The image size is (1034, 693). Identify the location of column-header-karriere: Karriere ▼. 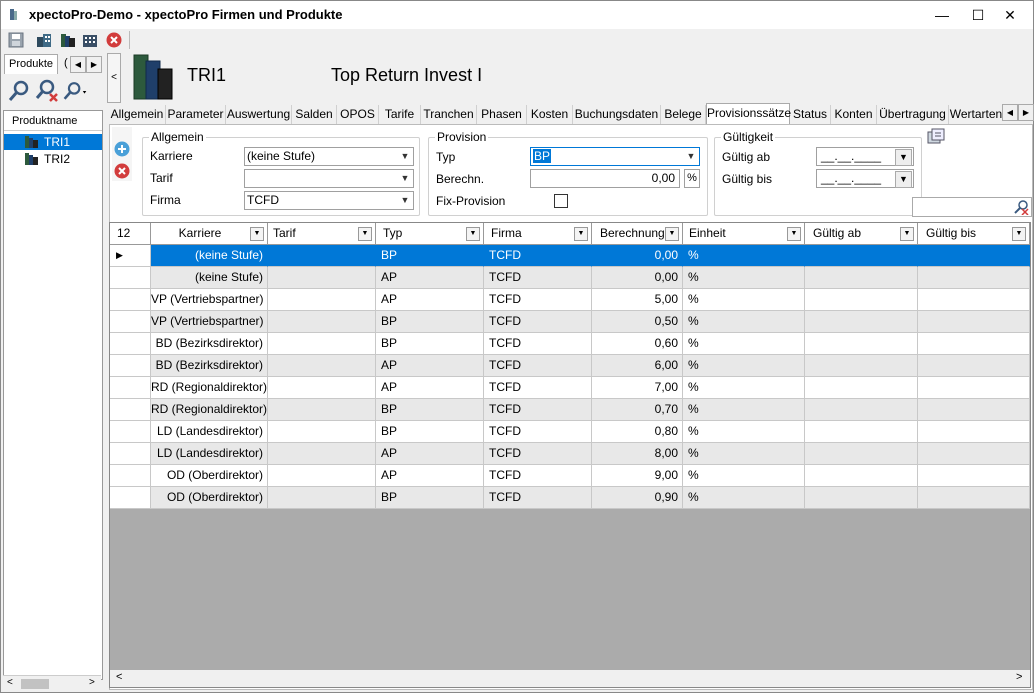
(209, 234).